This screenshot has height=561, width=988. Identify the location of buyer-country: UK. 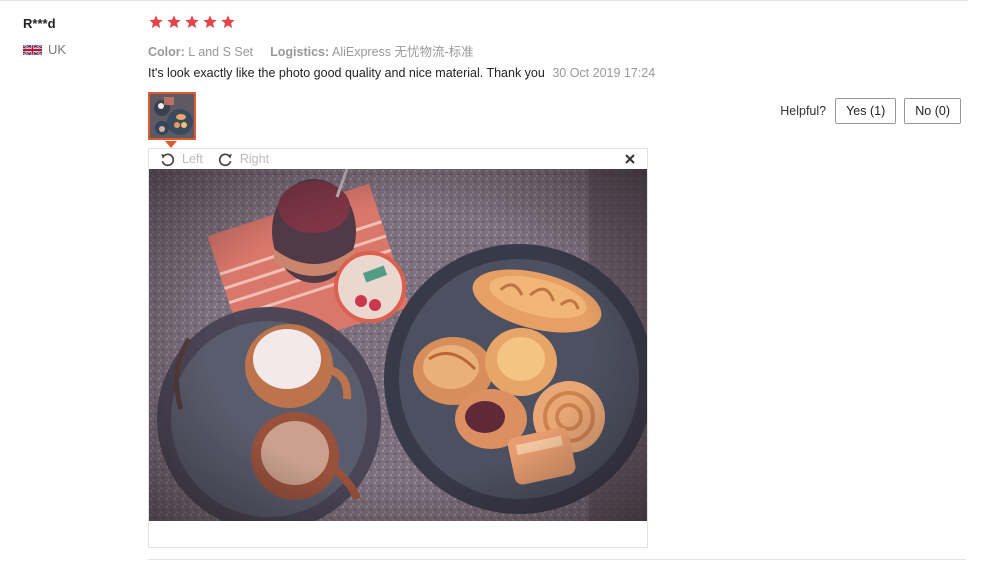
(44, 49).